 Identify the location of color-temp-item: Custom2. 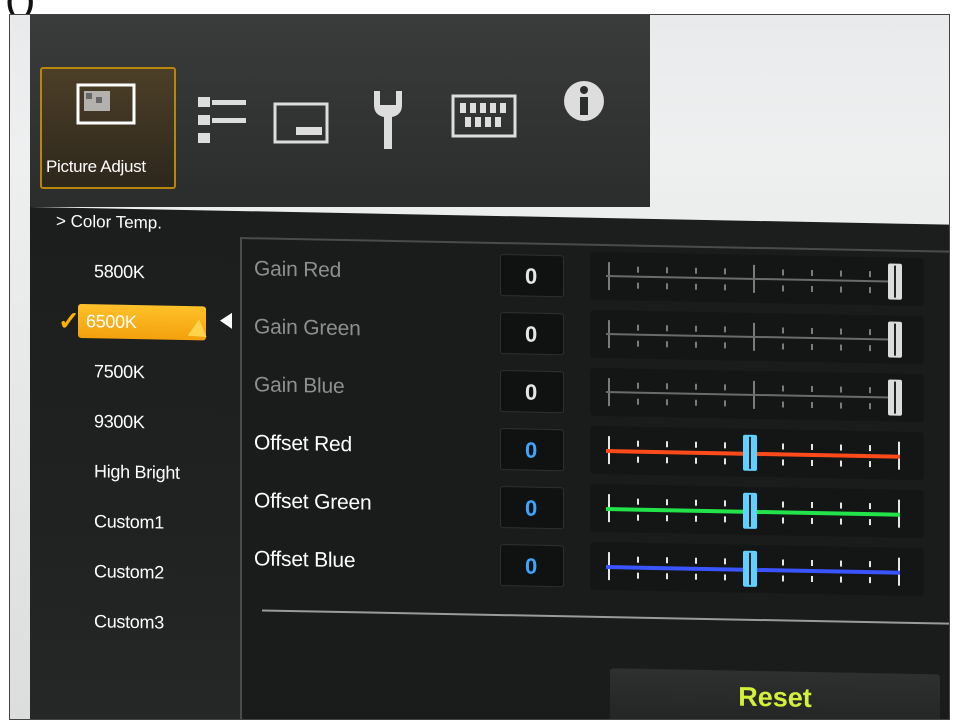
(144, 571).